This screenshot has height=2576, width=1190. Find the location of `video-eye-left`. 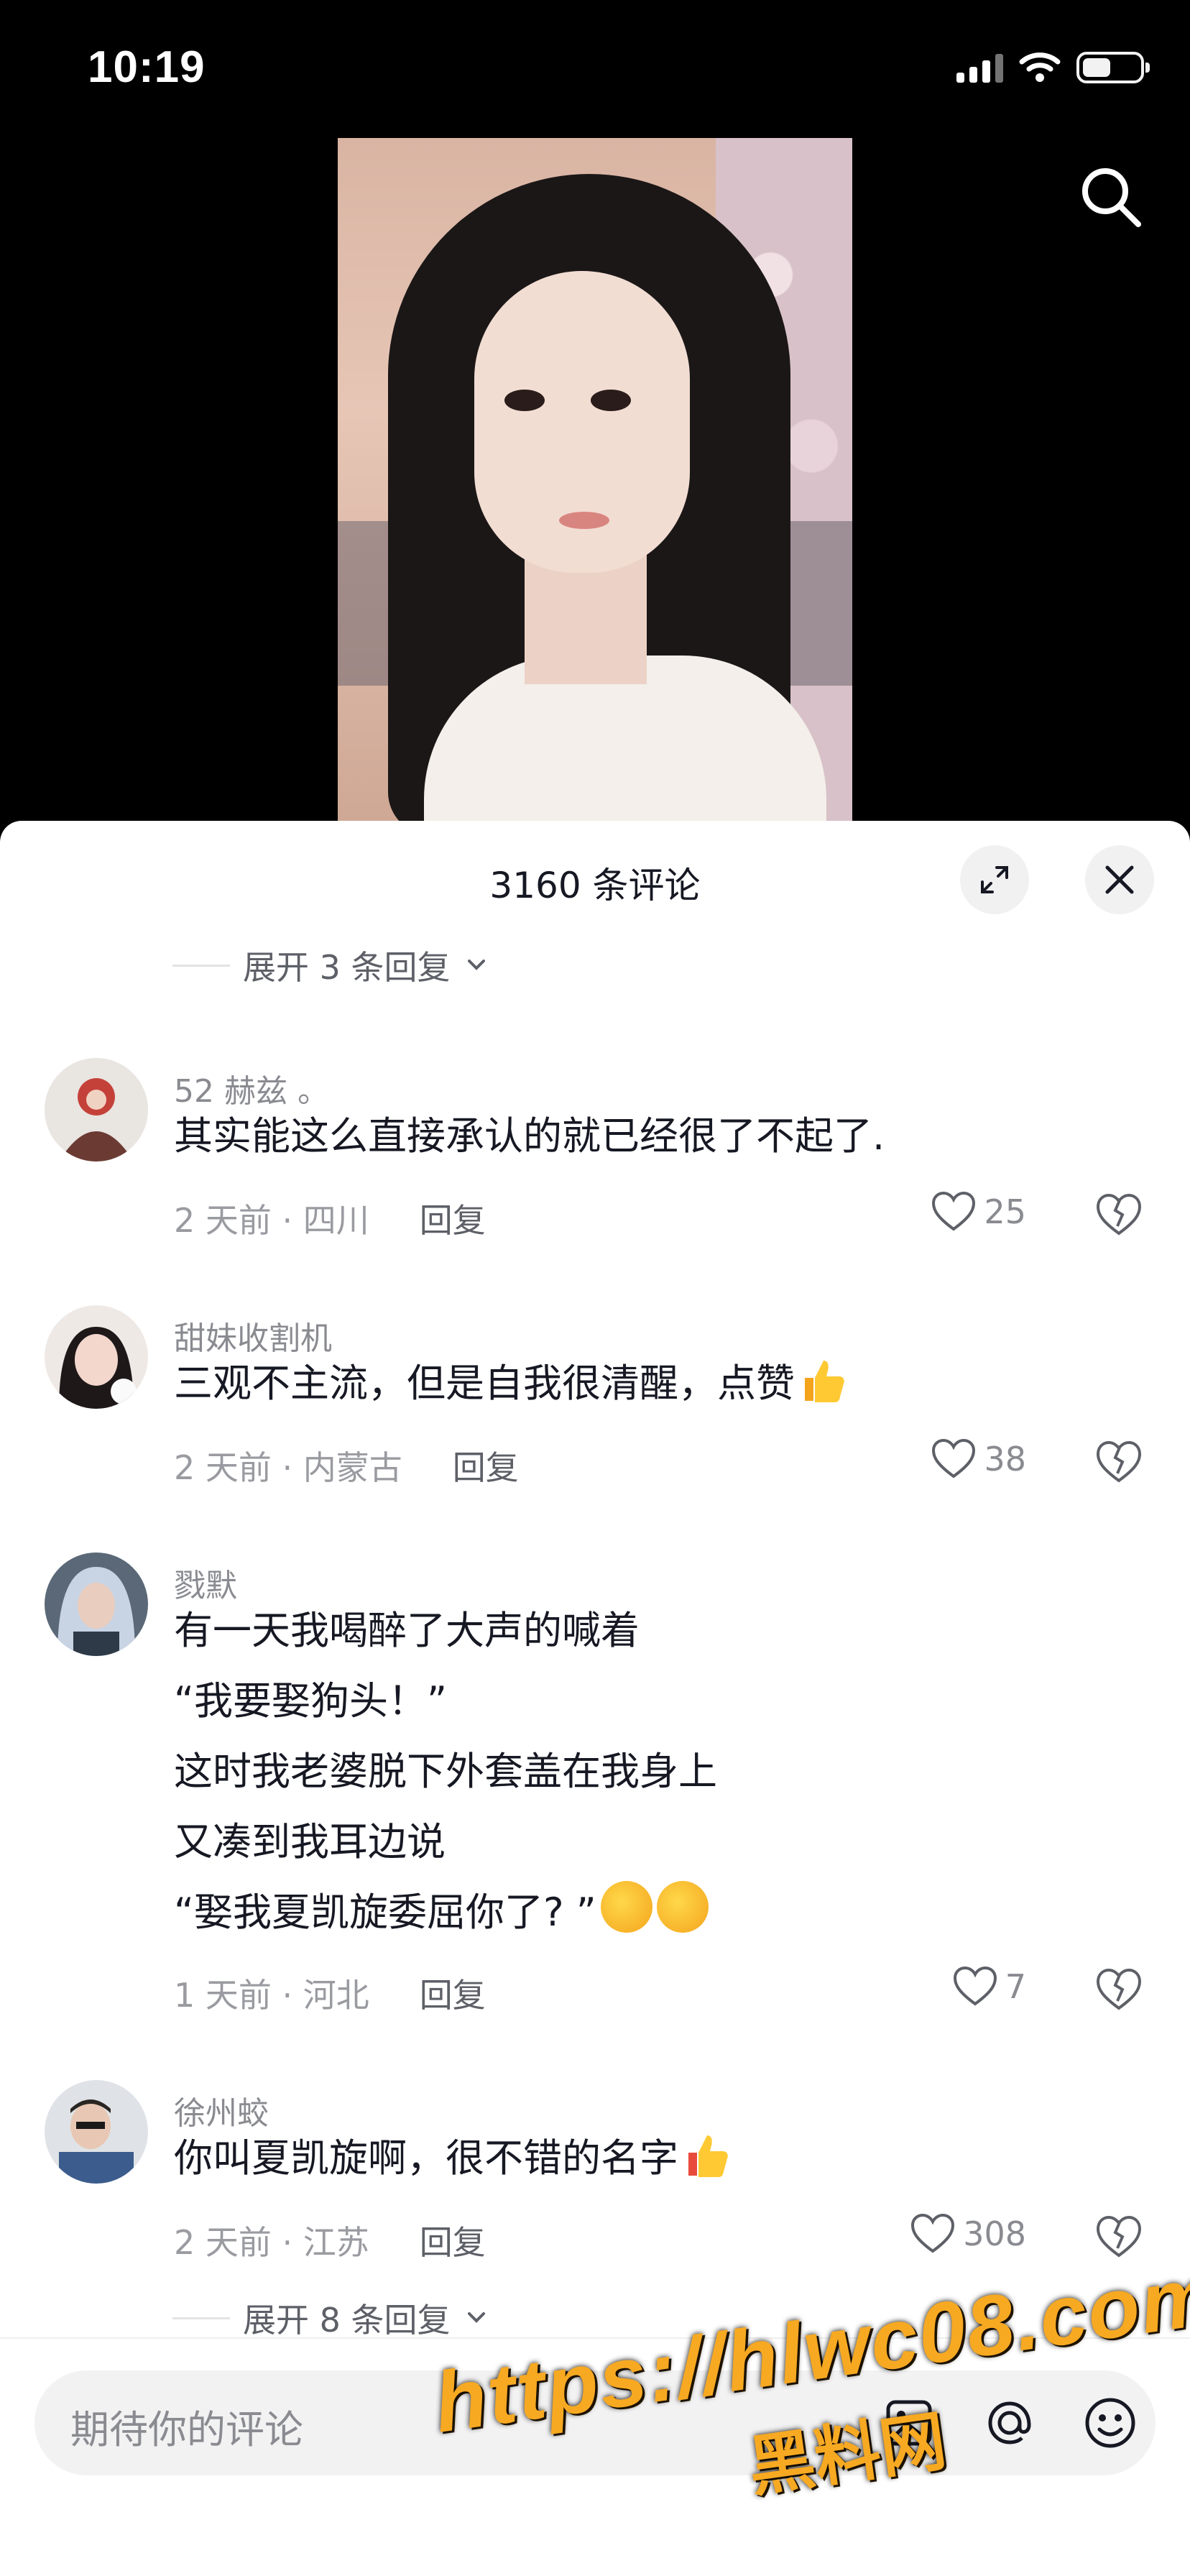

video-eye-left is located at coordinates (524, 400).